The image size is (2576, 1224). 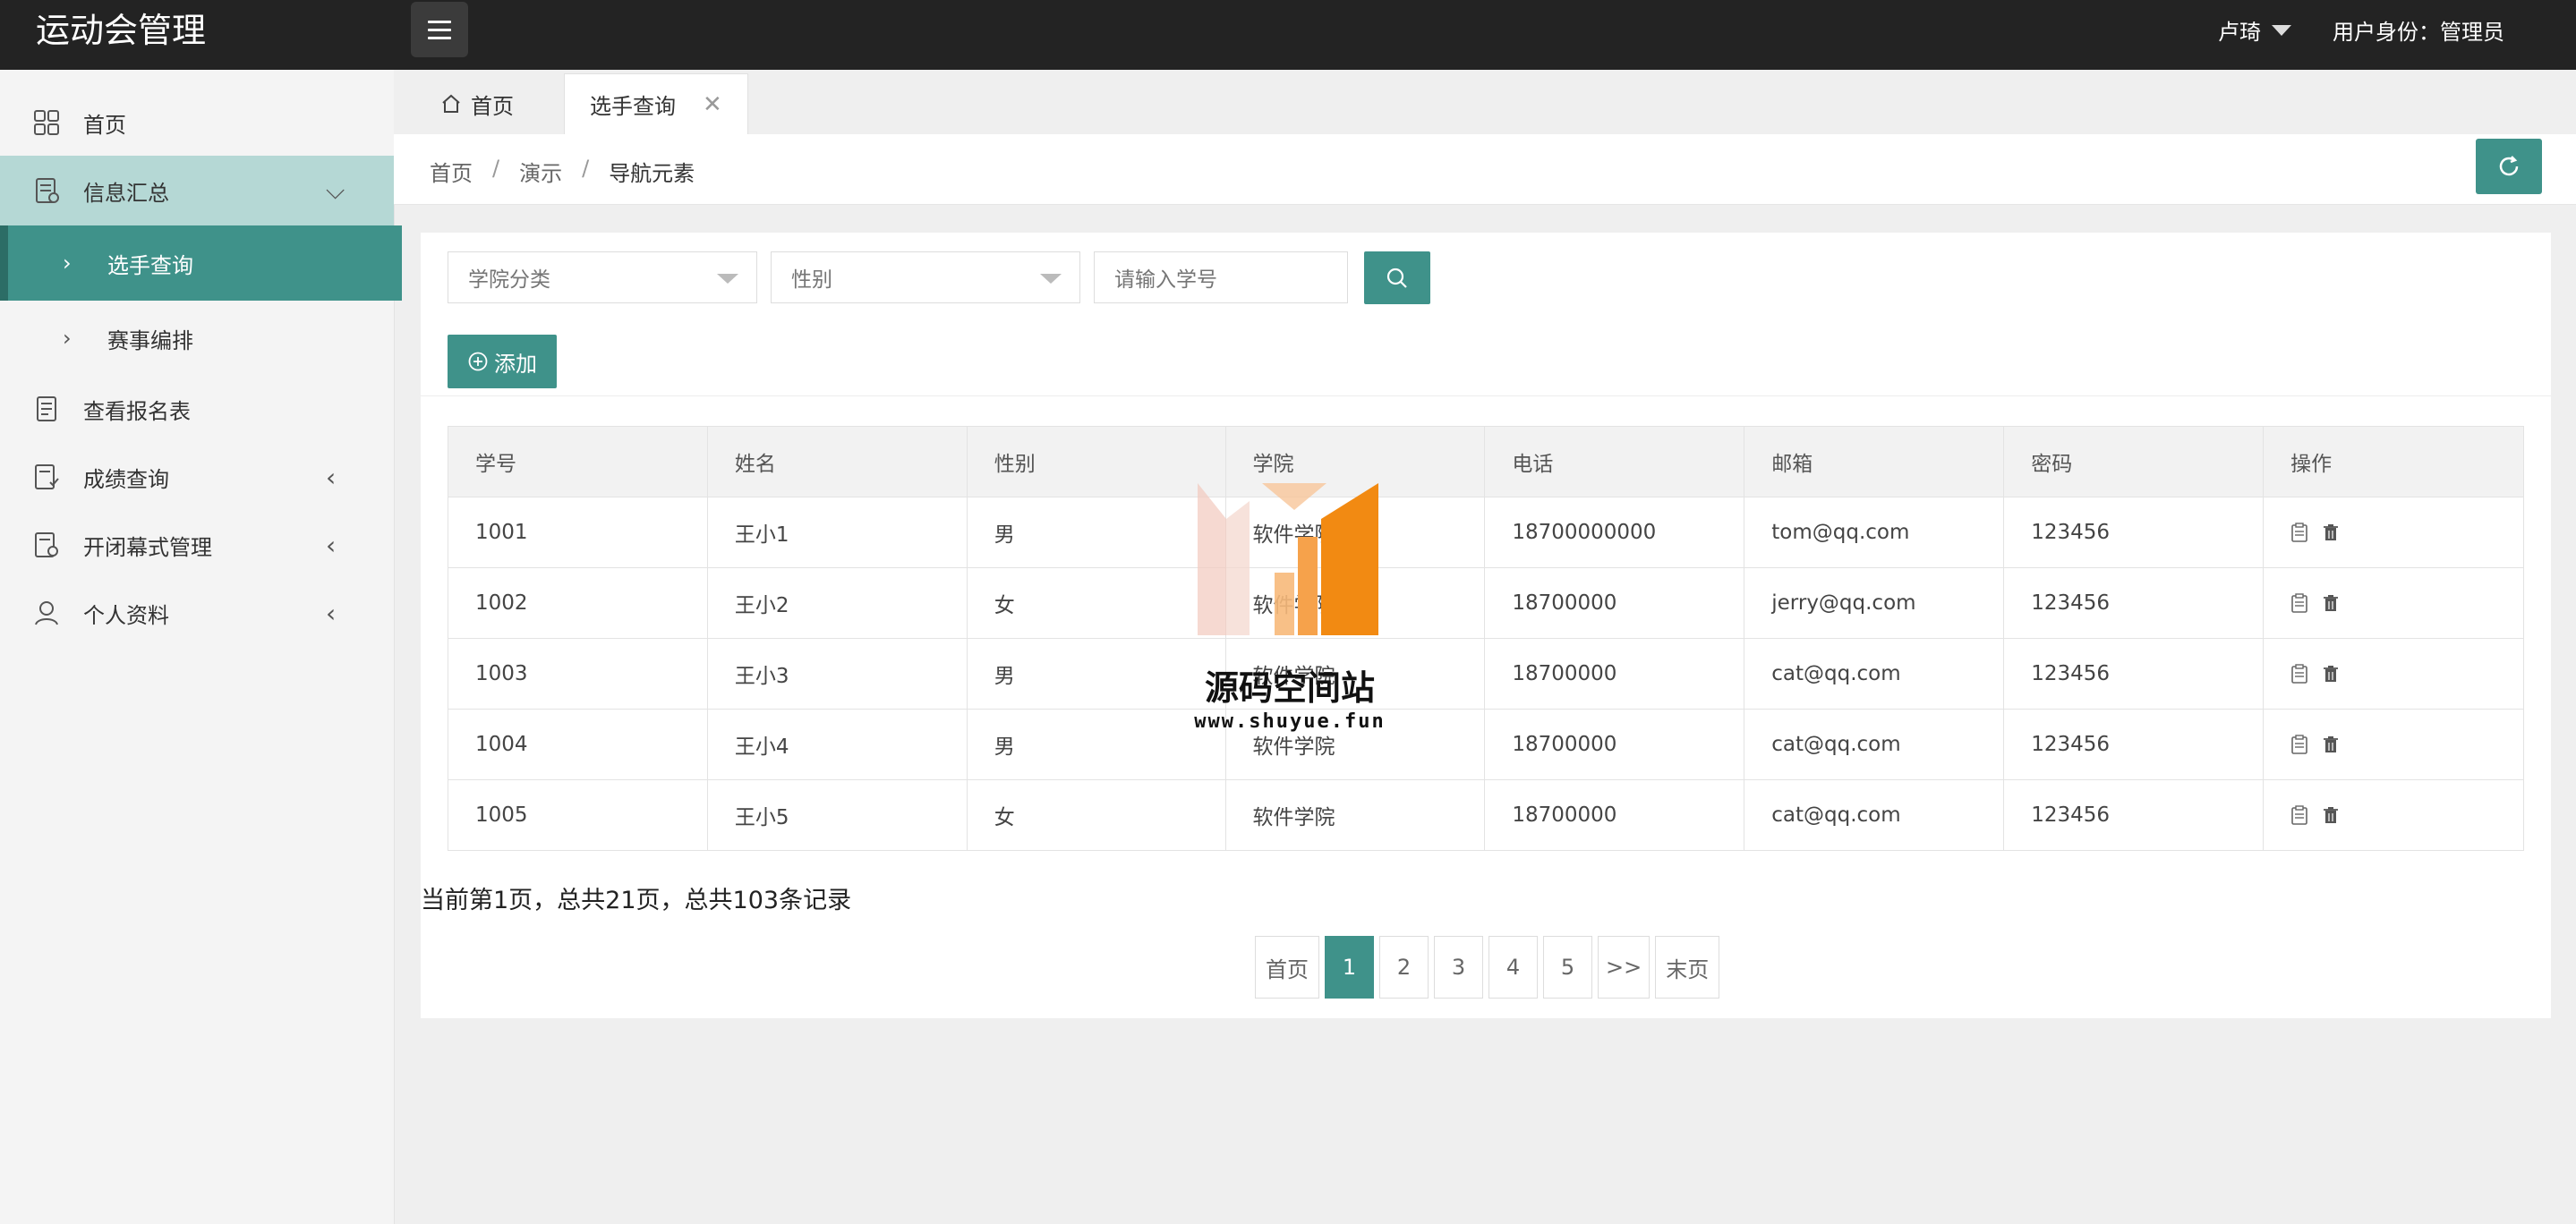 I want to click on column-header: 邮箱, so click(x=1874, y=461).